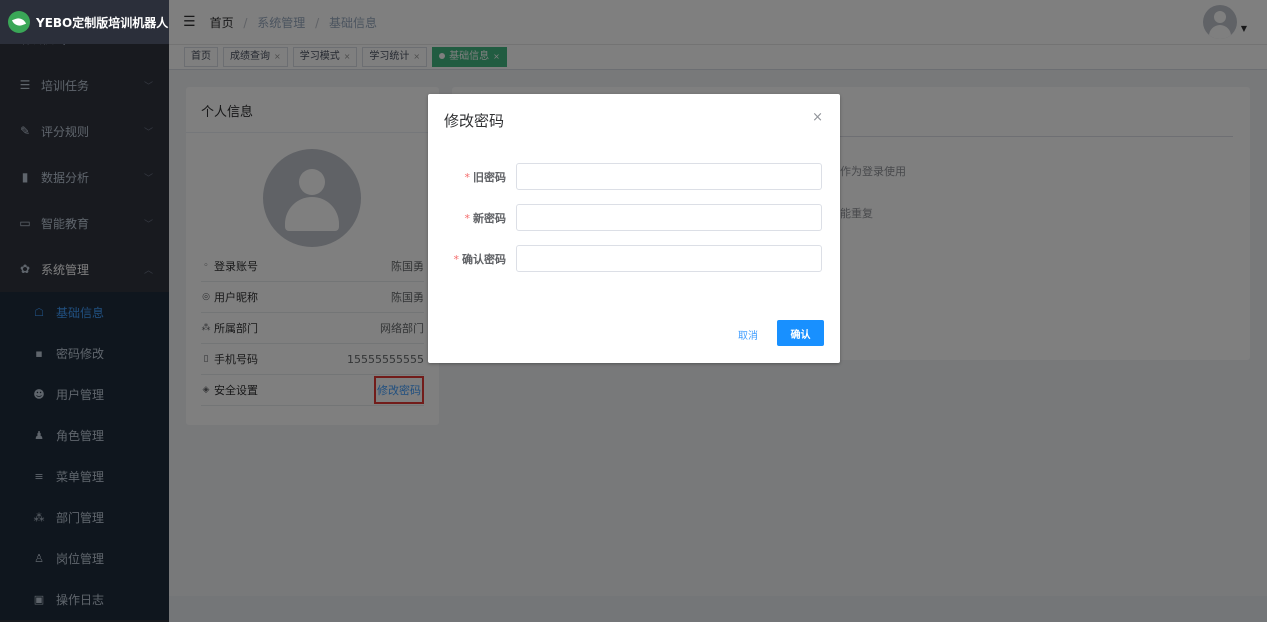 The height and width of the screenshot is (622, 1267). Describe the element at coordinates (800, 333) in the screenshot. I see `confirm-button: 确认` at that location.